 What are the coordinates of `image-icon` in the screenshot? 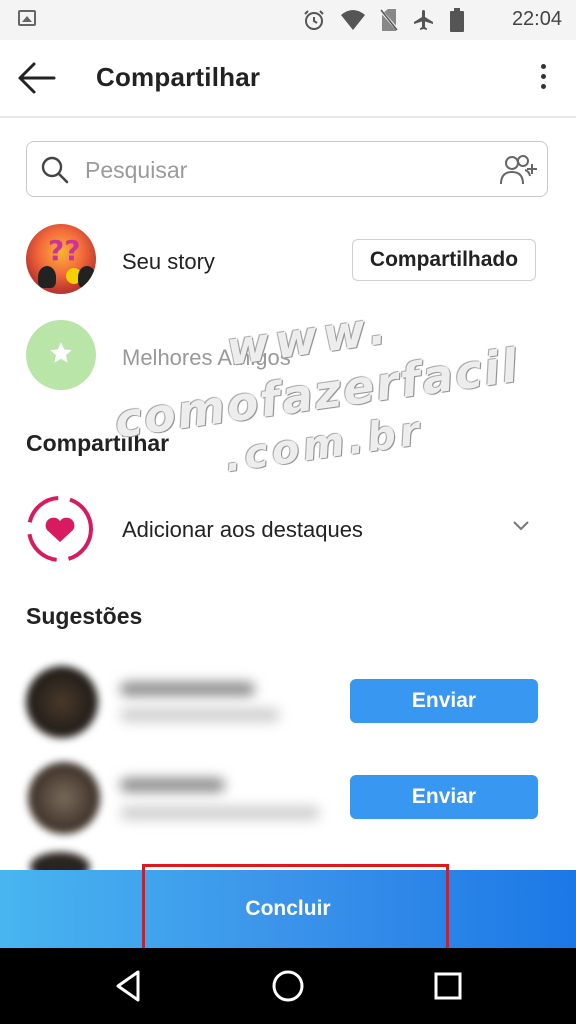 It's located at (27, 18).